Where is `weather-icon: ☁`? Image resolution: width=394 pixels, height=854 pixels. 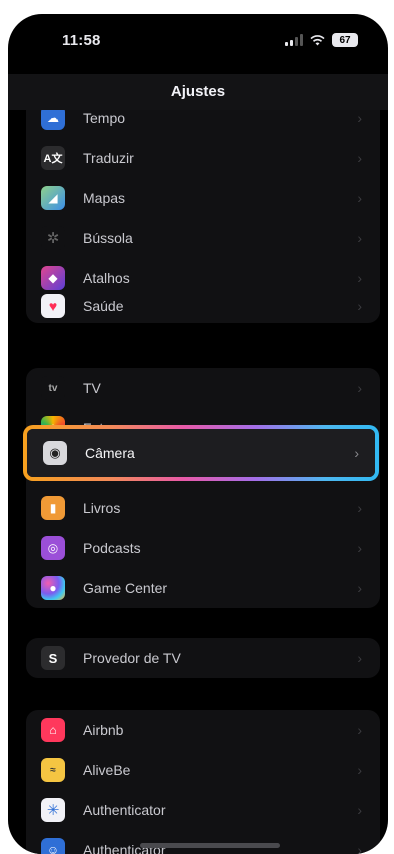
weather-icon: ☁ is located at coordinates (53, 120).